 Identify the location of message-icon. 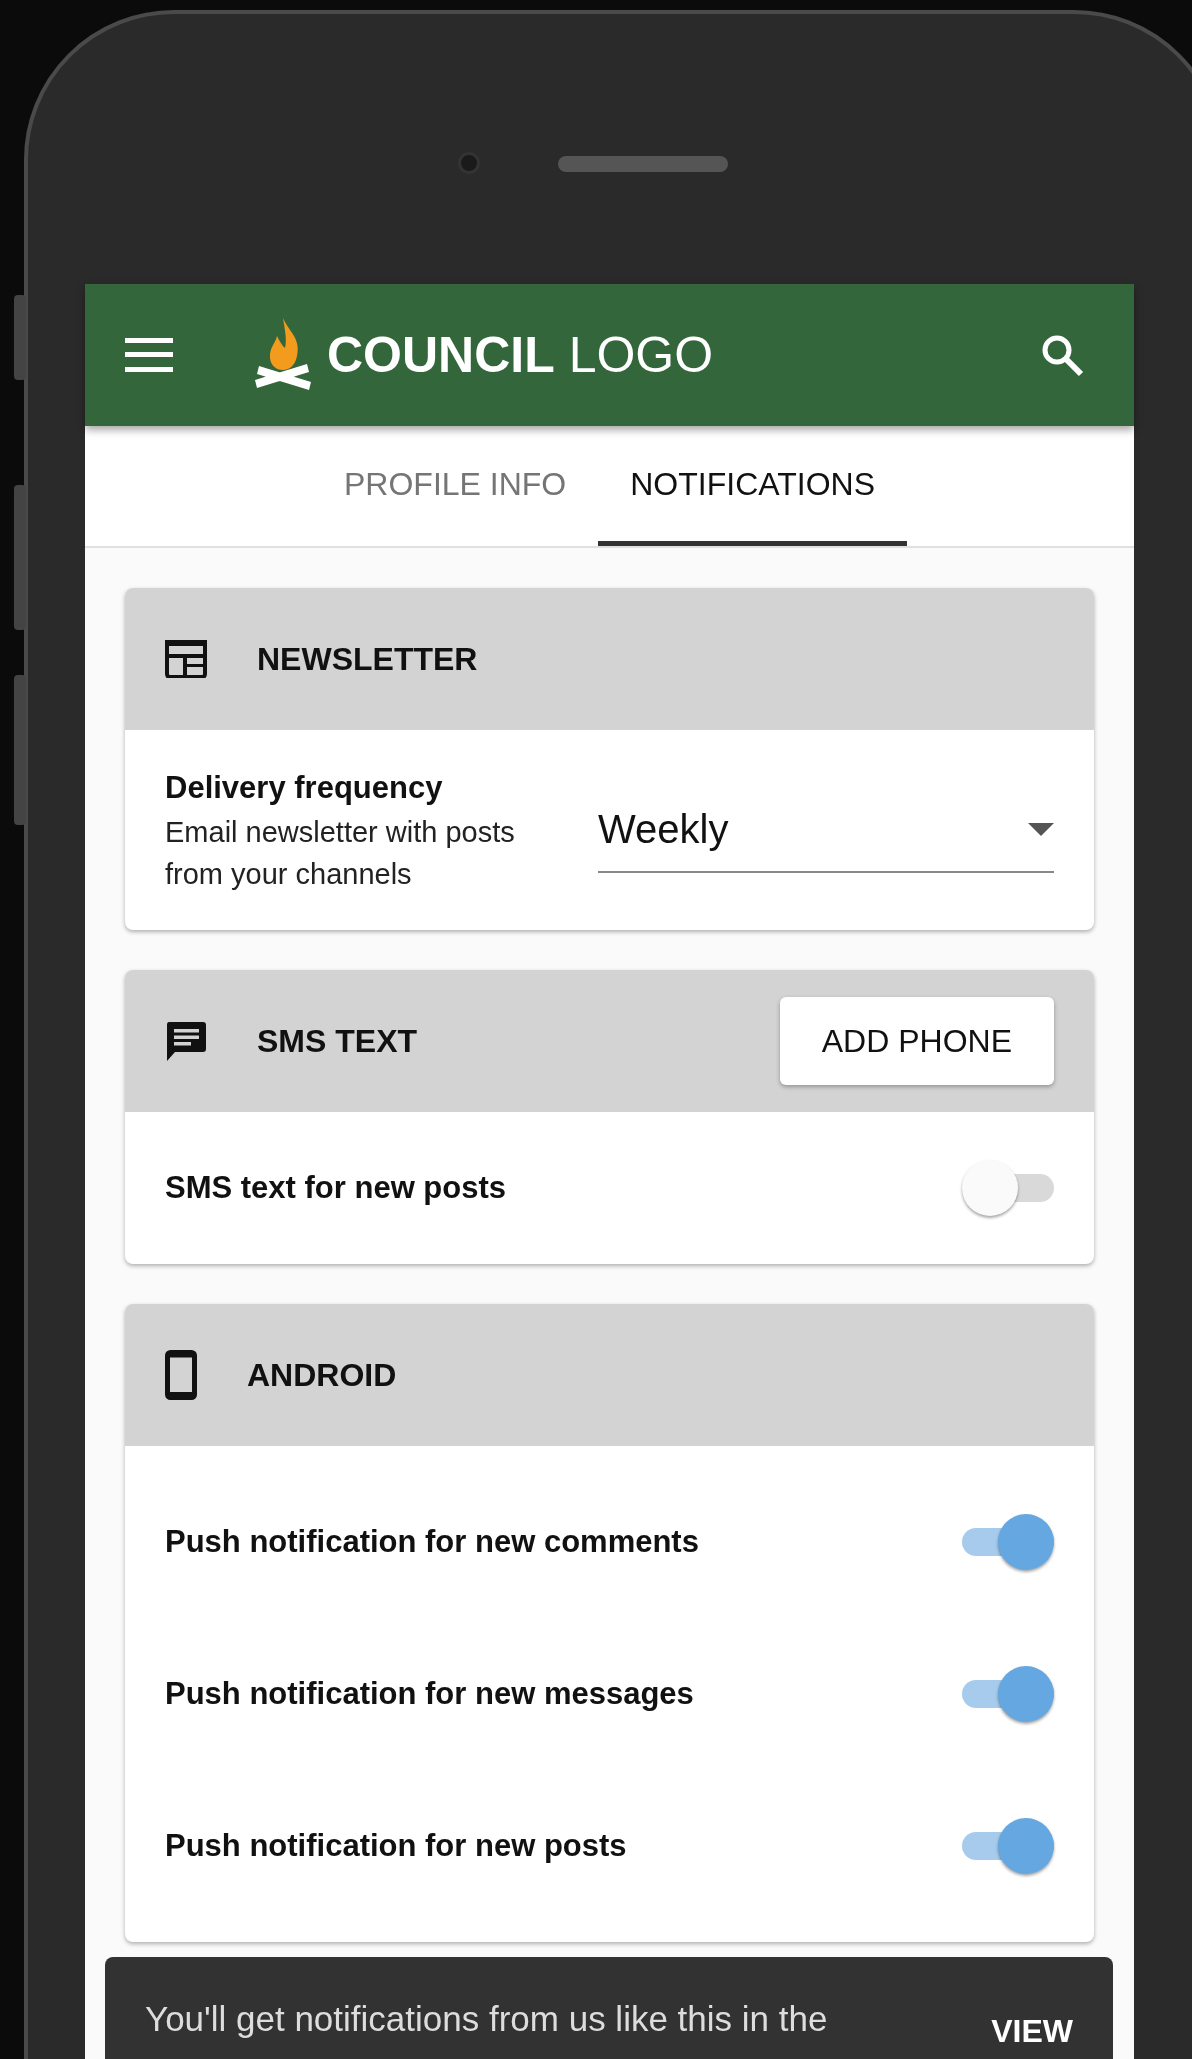
(186, 1041).